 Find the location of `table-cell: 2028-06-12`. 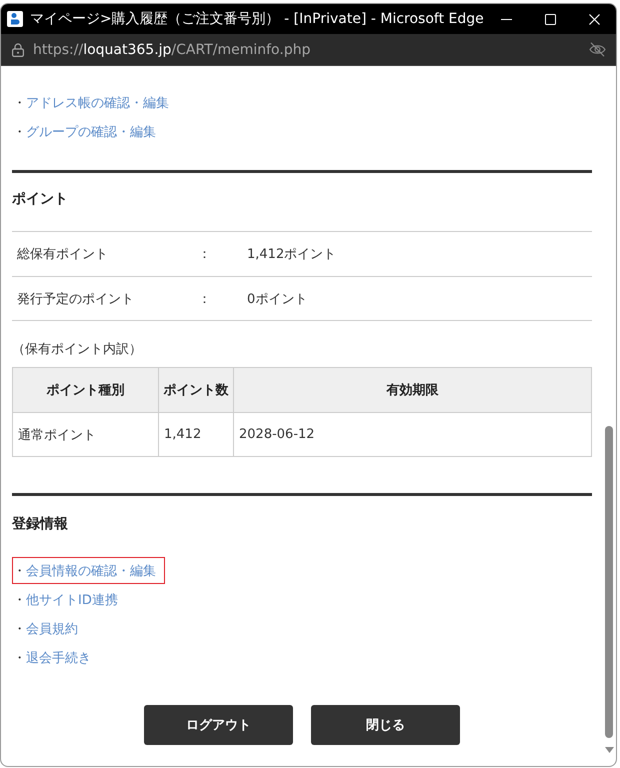

table-cell: 2028-06-12 is located at coordinates (413, 434).